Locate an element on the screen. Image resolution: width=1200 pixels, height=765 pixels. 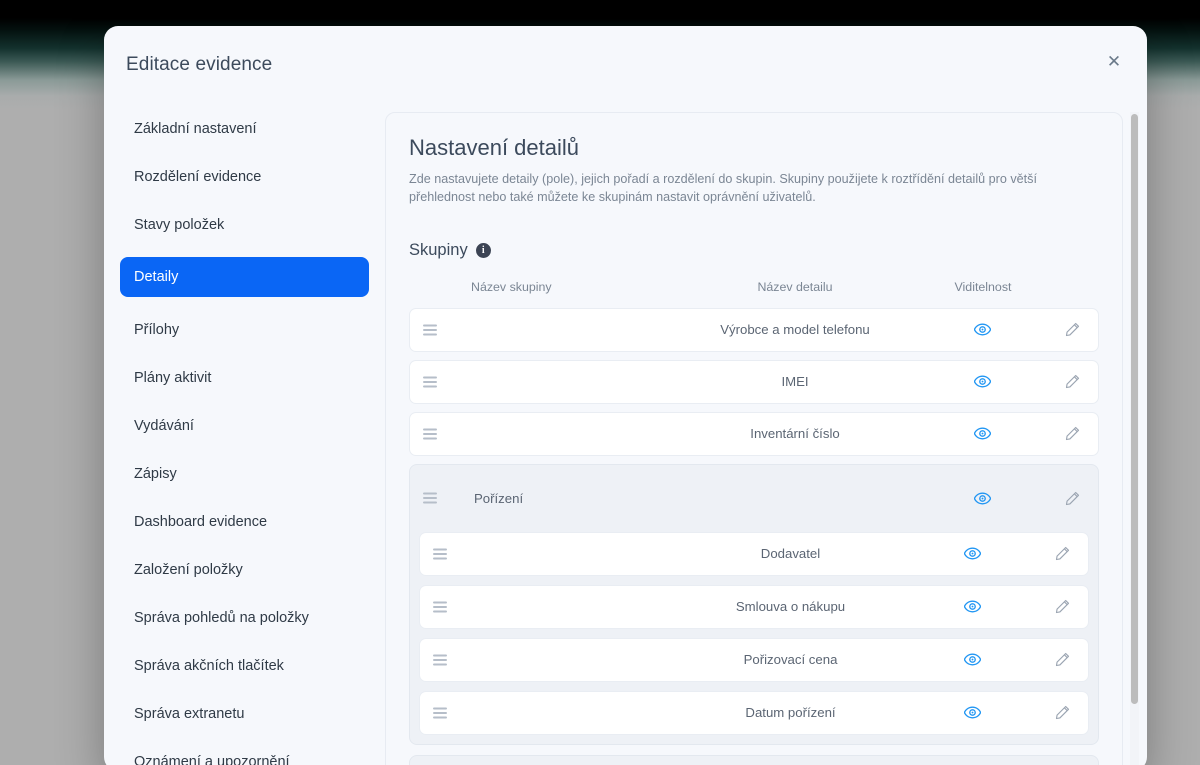
sidebar-item-label: Detaily is located at coordinates (156, 277).